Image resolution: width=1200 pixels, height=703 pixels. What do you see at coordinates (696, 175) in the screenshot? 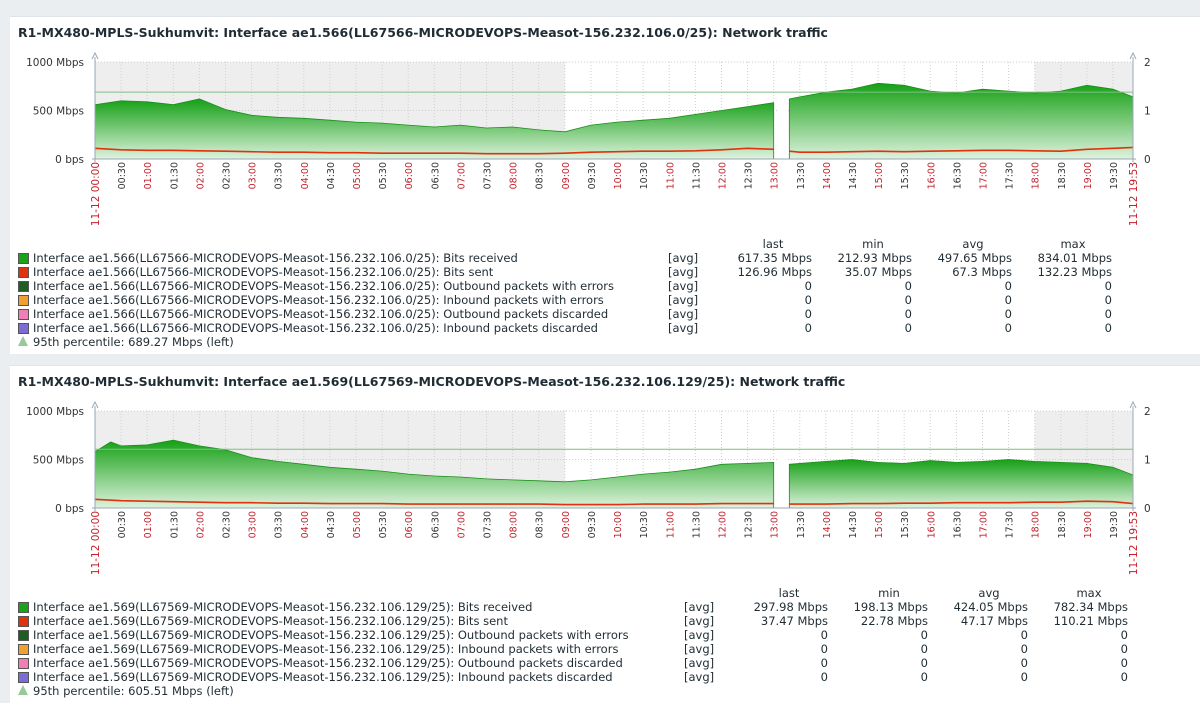
I see `x-tick-label: 11:30` at bounding box center [696, 175].